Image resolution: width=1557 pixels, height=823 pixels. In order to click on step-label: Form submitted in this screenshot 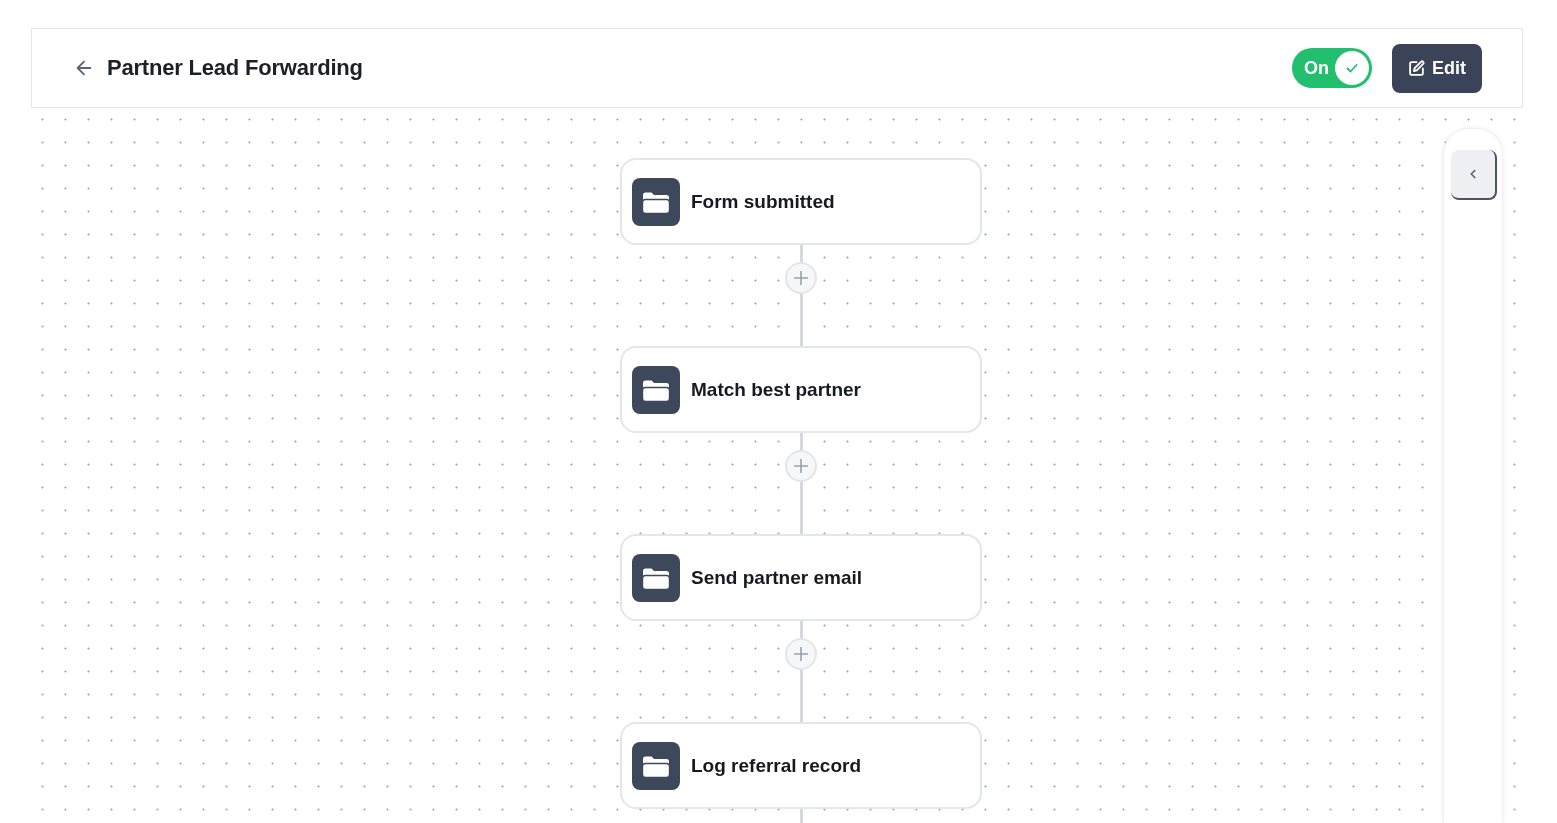, I will do `click(763, 201)`.